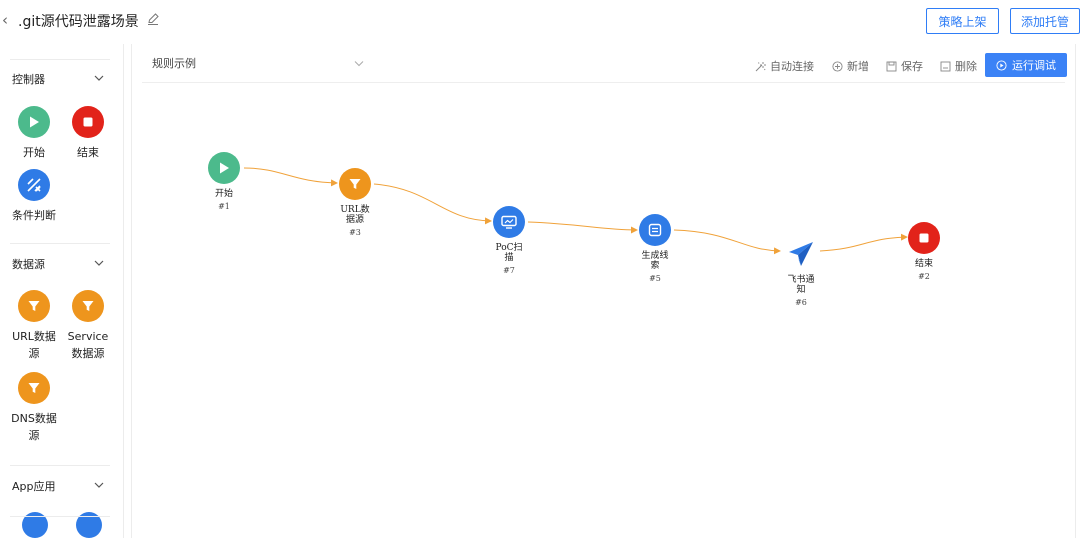 The height and width of the screenshot is (538, 1080). Describe the element at coordinates (88, 152) in the screenshot. I see `palette-item-label: 结束` at that location.